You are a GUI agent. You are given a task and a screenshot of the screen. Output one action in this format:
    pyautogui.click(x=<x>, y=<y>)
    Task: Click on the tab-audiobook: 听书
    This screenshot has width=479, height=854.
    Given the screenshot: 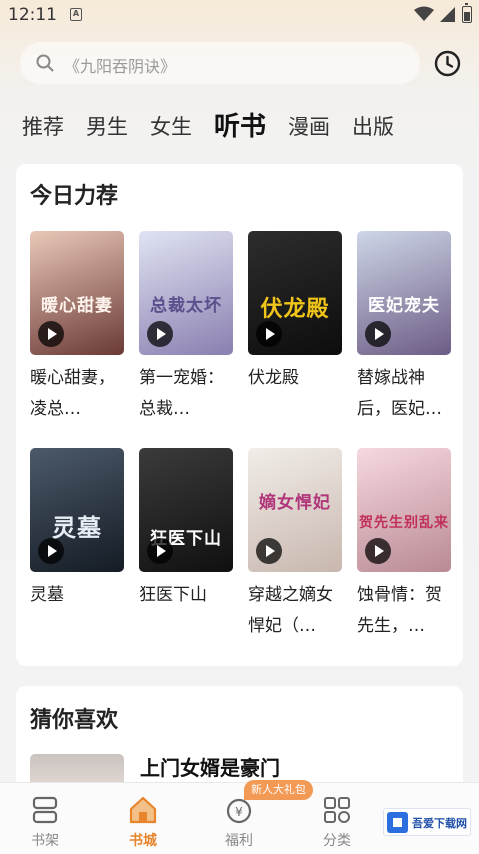 What is the action you would take?
    pyautogui.click(x=240, y=127)
    